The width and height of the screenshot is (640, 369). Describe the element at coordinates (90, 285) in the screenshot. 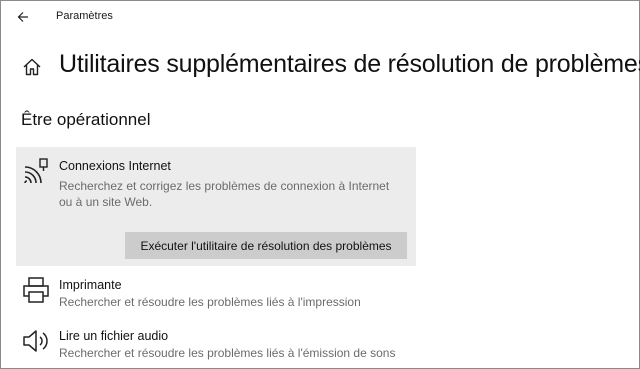

I see `troubleshooter-name: Imprimante` at that location.